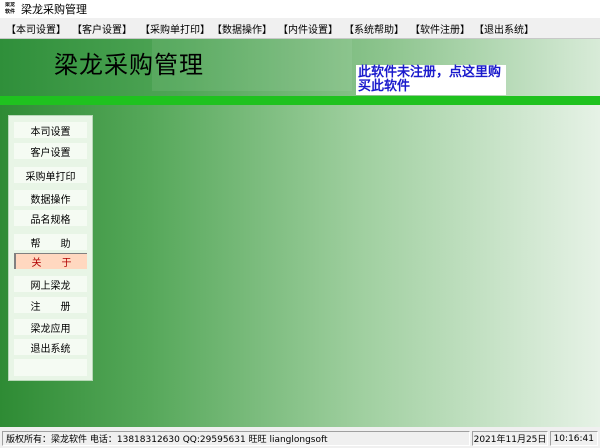  What do you see at coordinates (50, 367) in the screenshot?
I see `sidebar-blank-slot` at bounding box center [50, 367].